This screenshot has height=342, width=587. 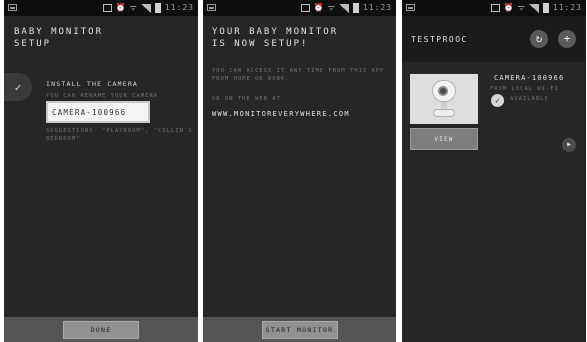 I want to click on bottom-bar: START MONITOR, so click(x=299, y=329).